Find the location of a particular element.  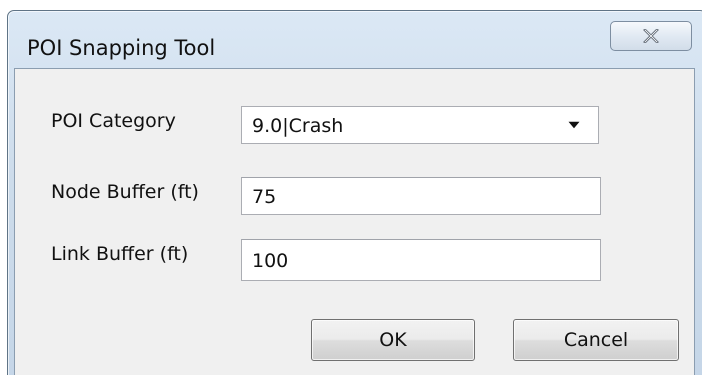

link-buffer-label: Link Buffer (ft) is located at coordinates (120, 254).